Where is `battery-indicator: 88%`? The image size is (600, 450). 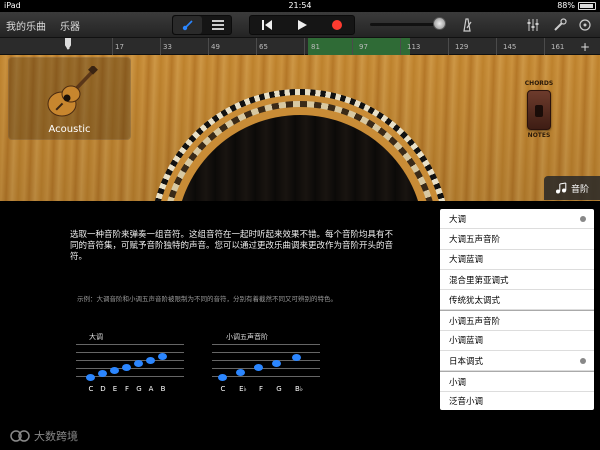
battery-indicator: 88% is located at coordinates (576, 5).